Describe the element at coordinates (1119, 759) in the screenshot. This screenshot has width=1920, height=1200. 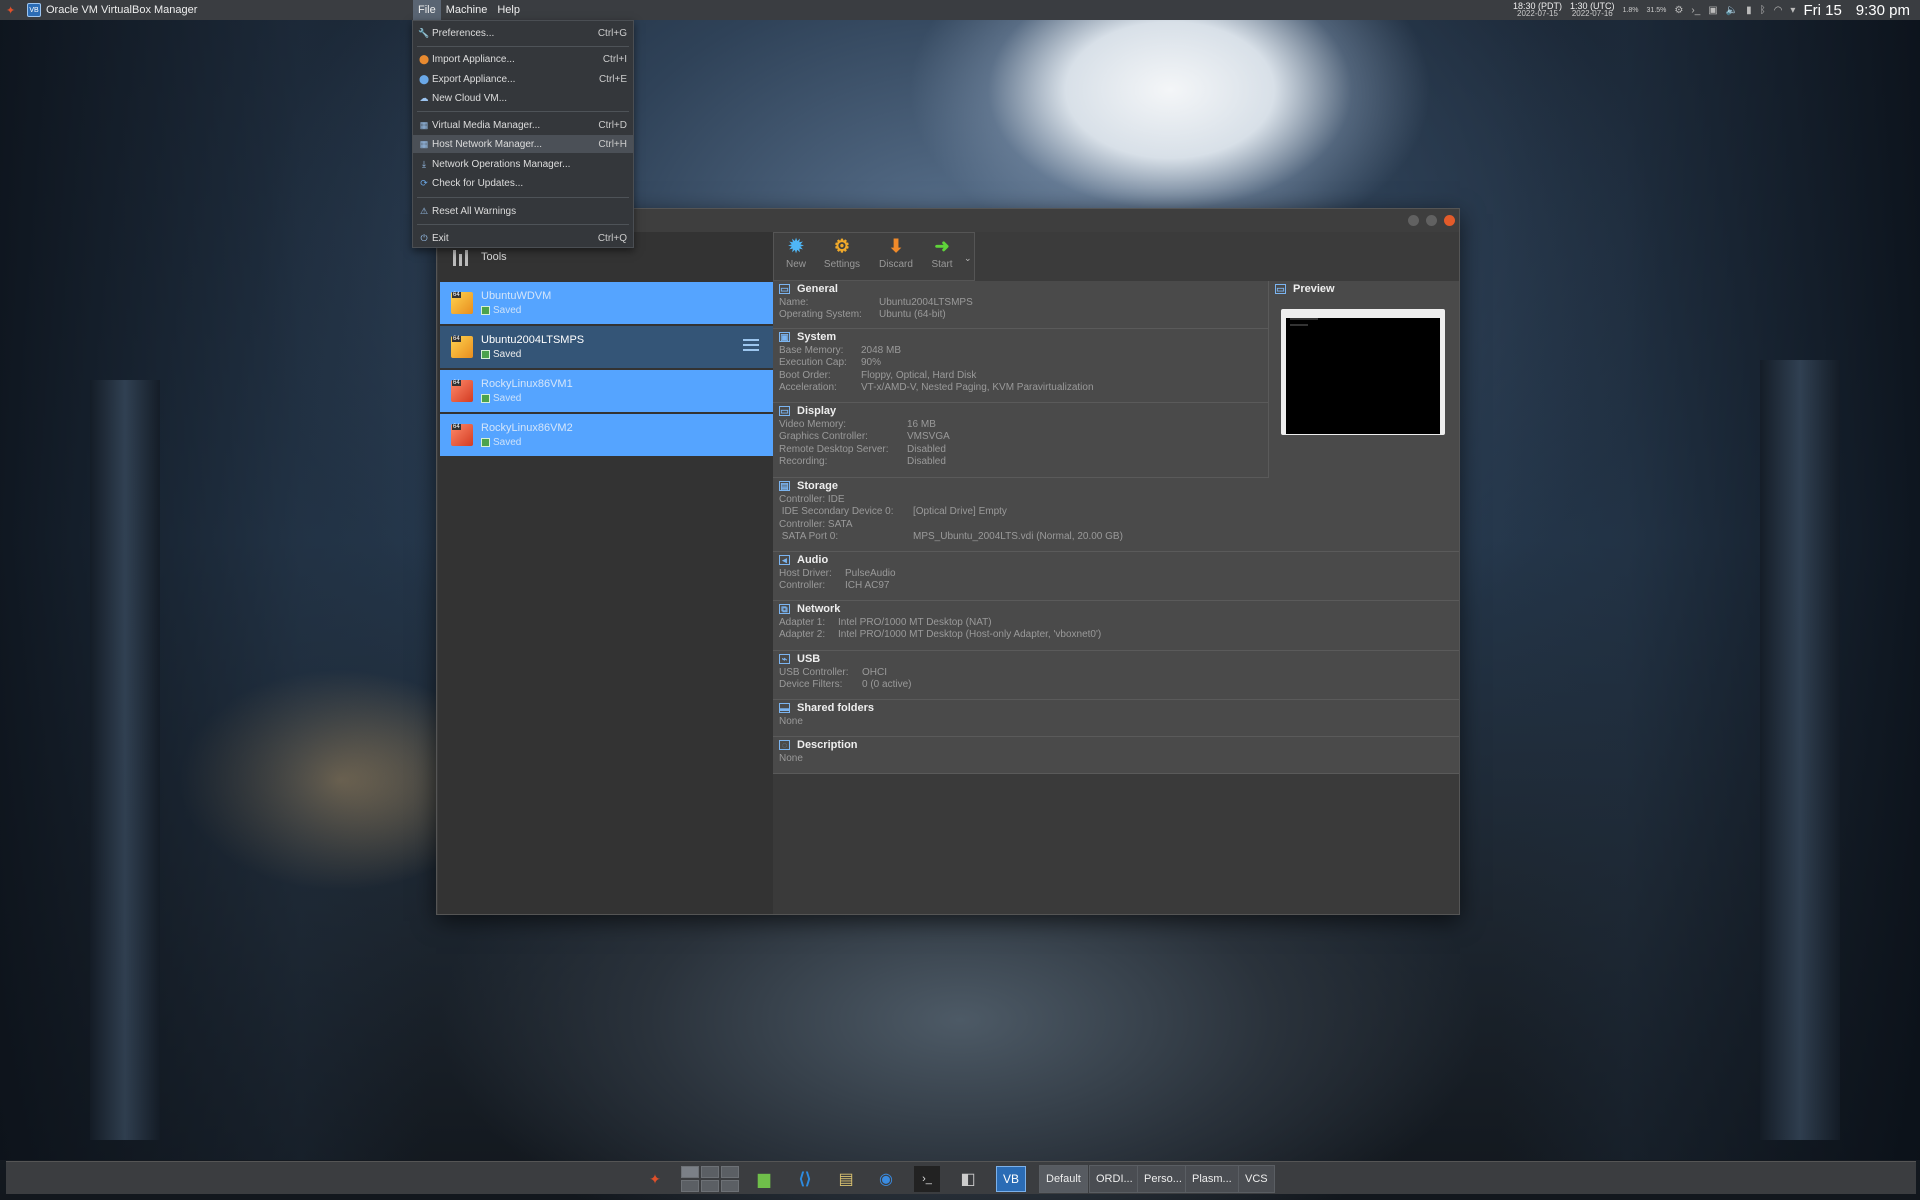
I see `detail-row: None` at that location.